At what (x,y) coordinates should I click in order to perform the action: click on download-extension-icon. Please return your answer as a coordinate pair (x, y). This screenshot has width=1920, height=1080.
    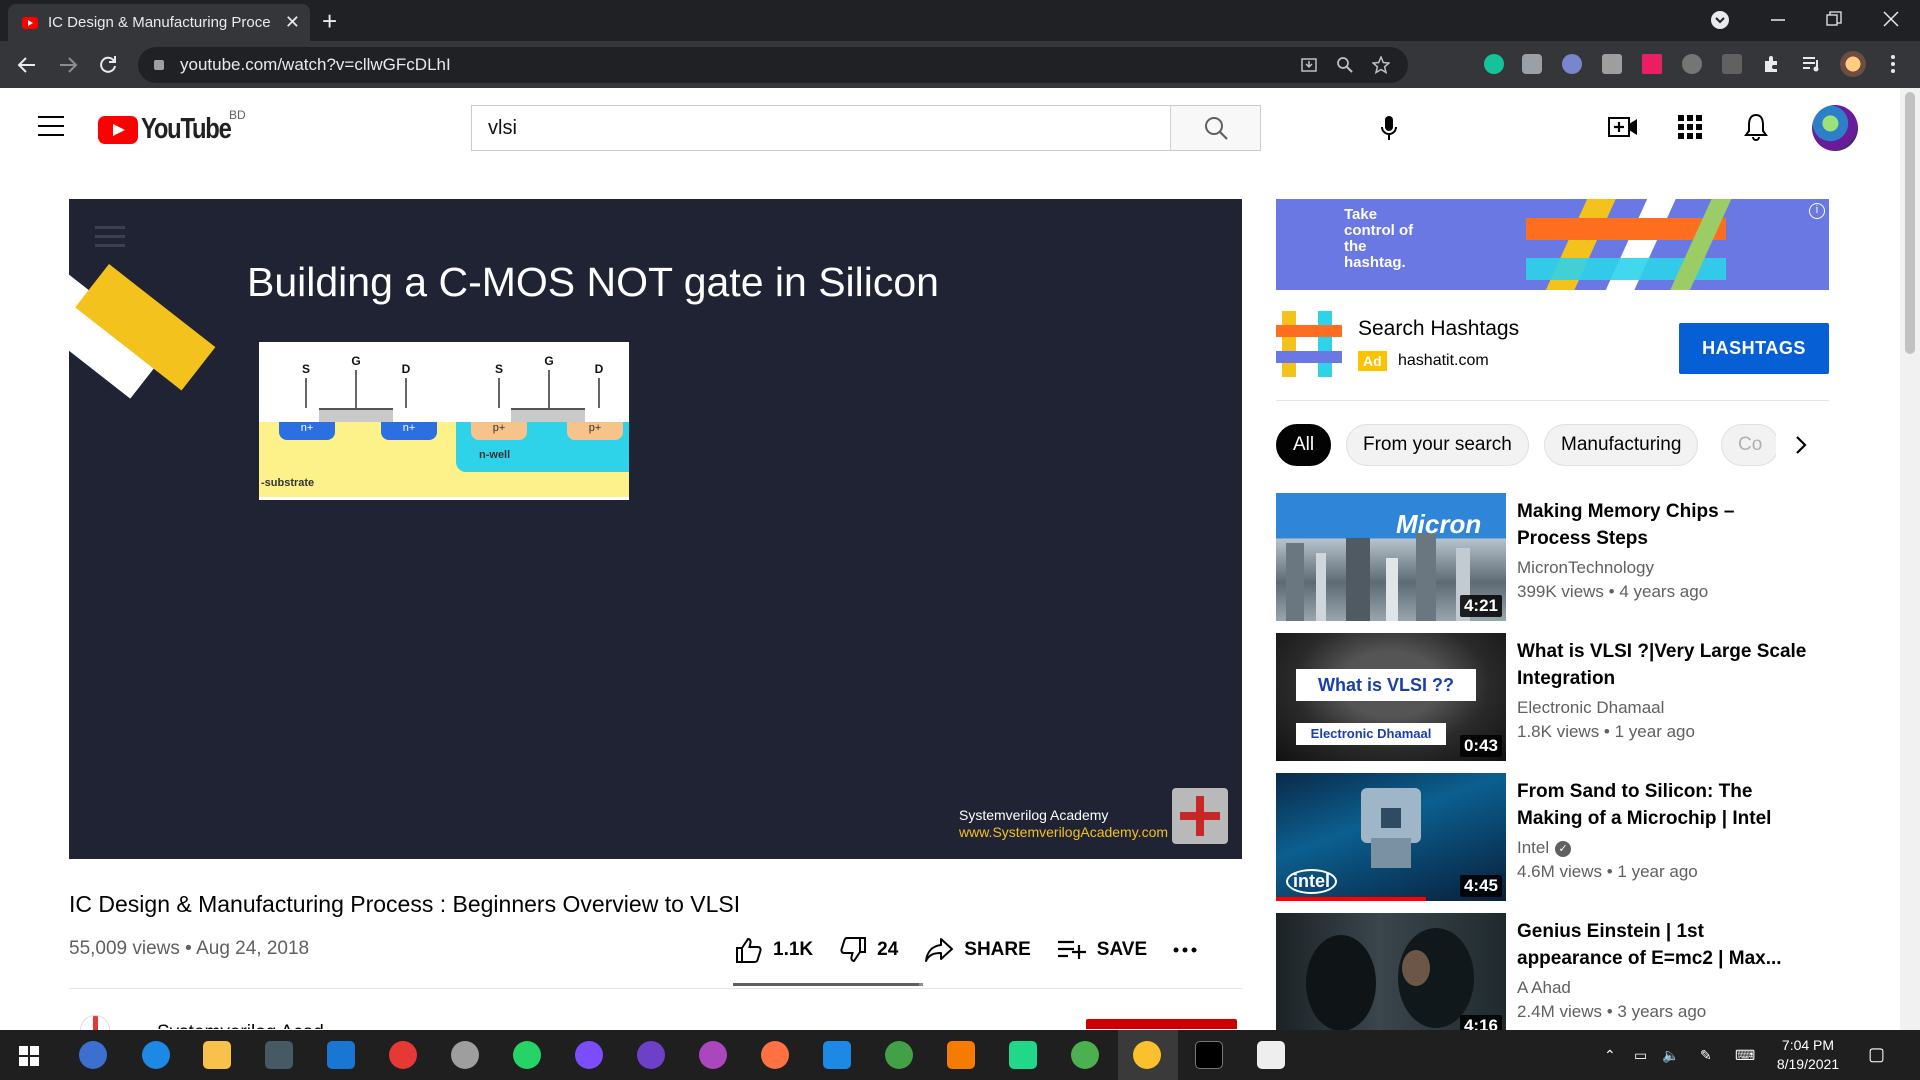
    Looking at the image, I should click on (1692, 64).